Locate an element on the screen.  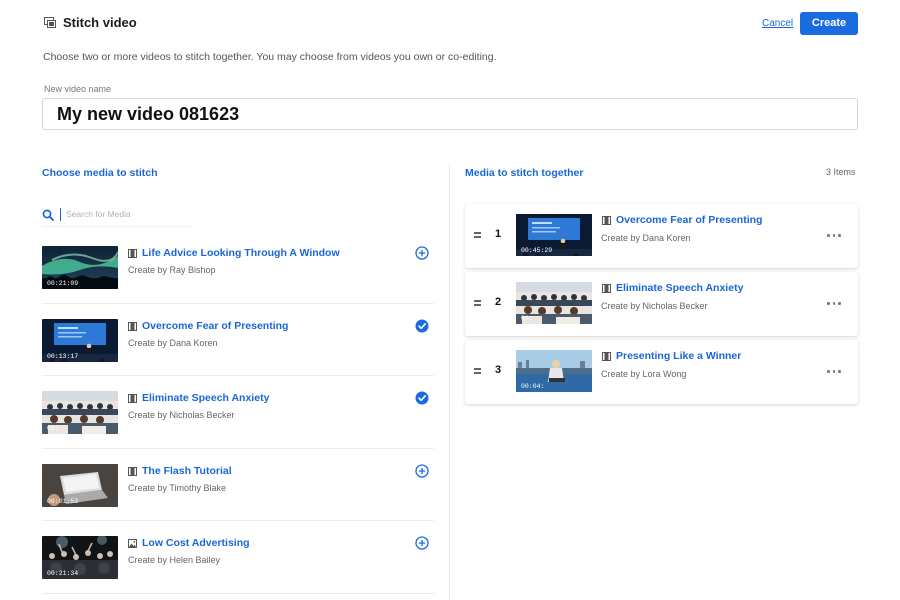
search-caret is located at coordinates (60, 214).